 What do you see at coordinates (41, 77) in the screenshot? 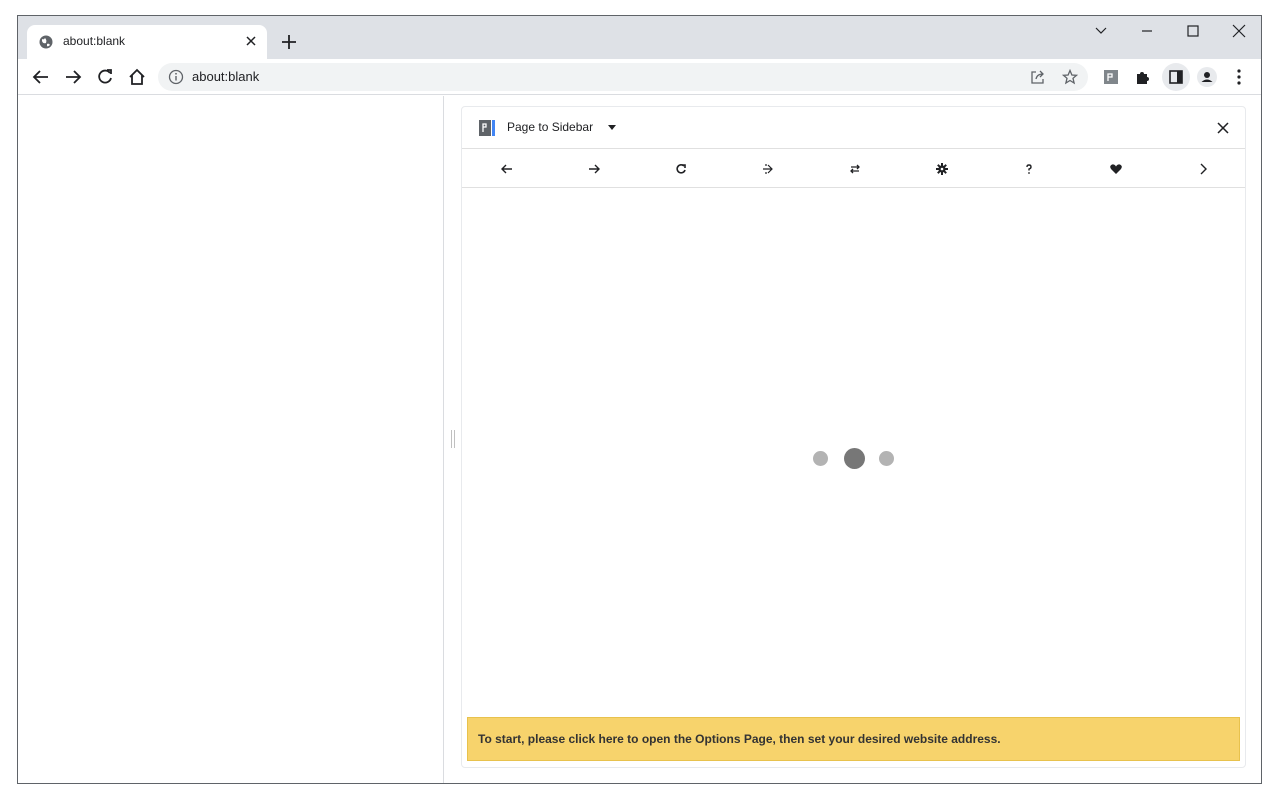
I see `back-icon` at bounding box center [41, 77].